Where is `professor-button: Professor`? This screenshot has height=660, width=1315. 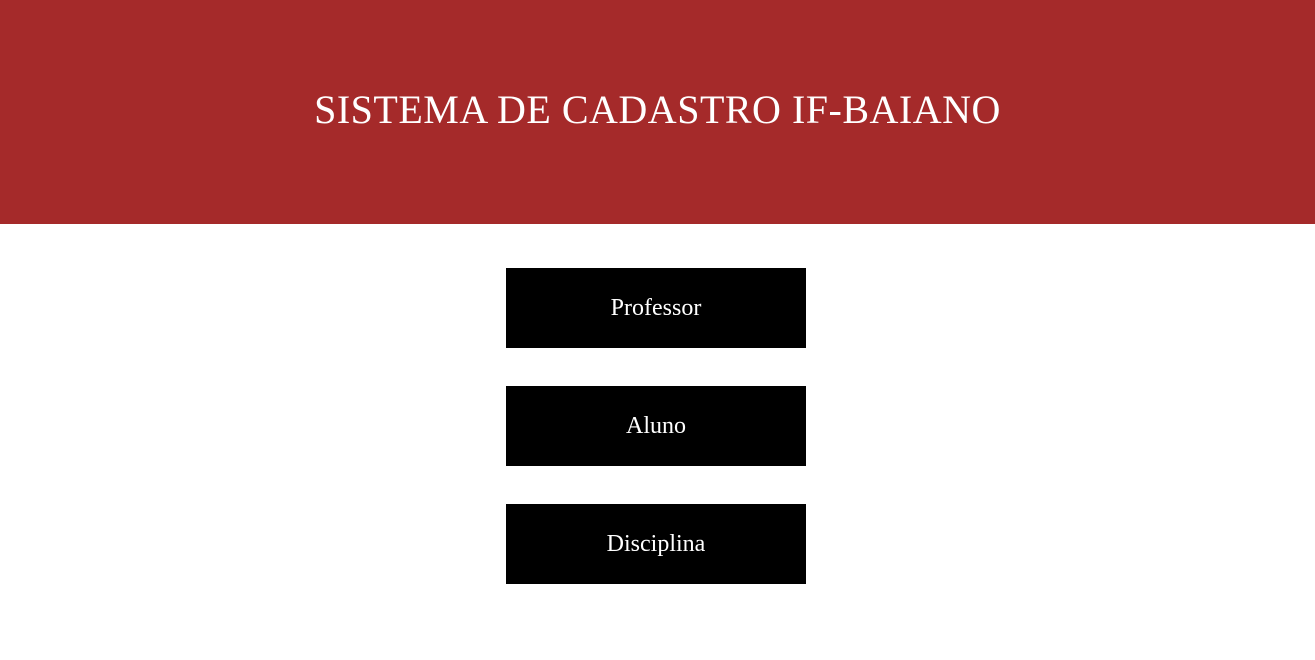
professor-button: Professor is located at coordinates (656, 308).